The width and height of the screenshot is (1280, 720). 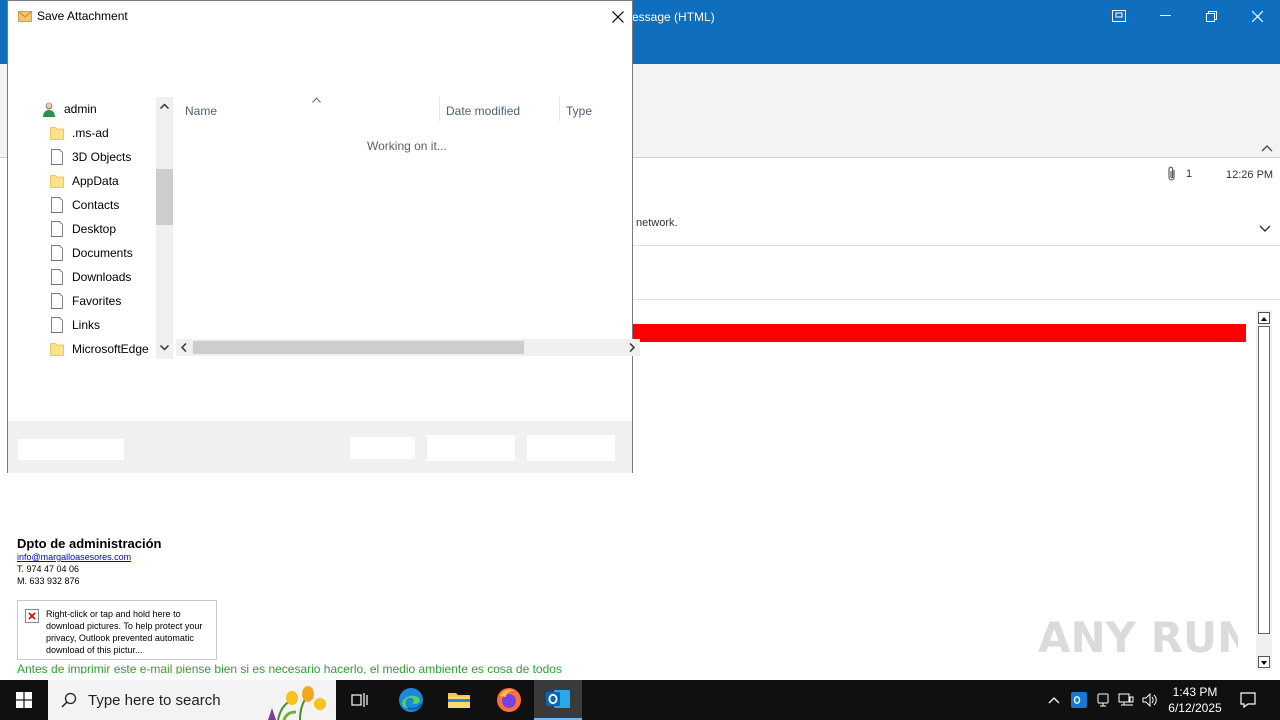 What do you see at coordinates (1079, 700) in the screenshot?
I see `tray-outlook-button` at bounding box center [1079, 700].